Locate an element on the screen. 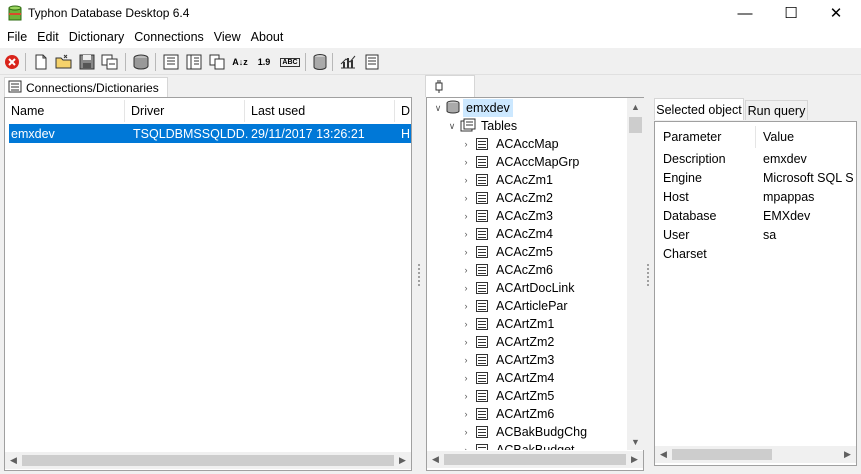 This screenshot has width=861, height=474. tab-label: Connections/Dictionaries is located at coordinates (92, 87).